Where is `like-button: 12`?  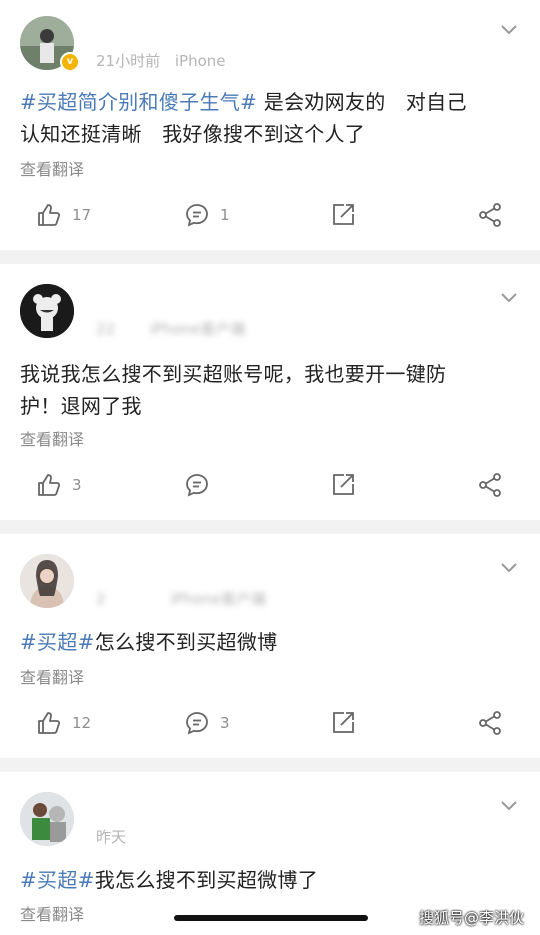
like-button: 12 is located at coordinates (63, 723).